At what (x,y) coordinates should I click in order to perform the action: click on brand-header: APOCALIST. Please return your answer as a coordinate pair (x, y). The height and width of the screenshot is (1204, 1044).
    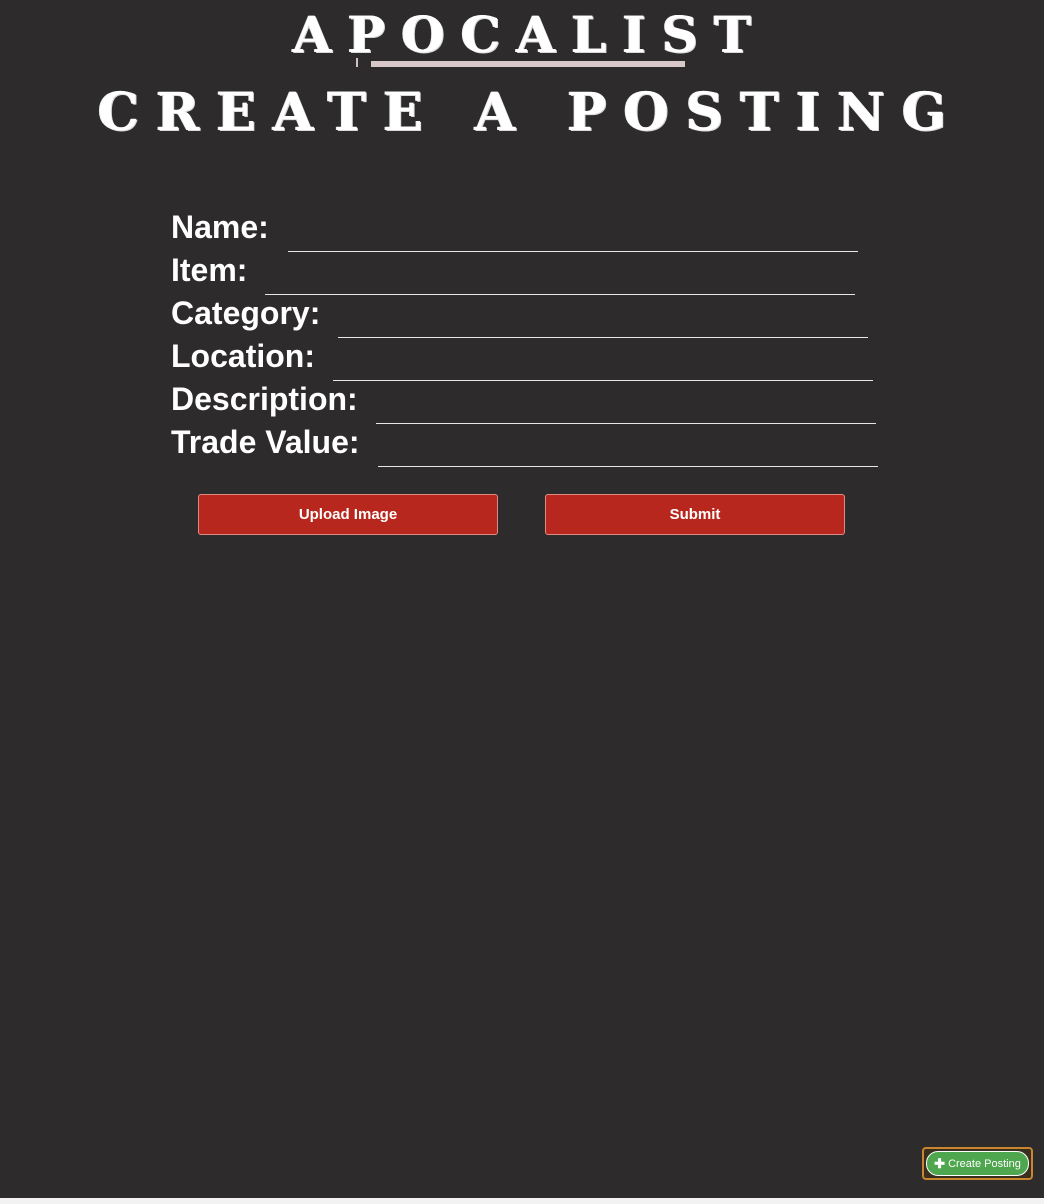
    Looking at the image, I should click on (522, 35).